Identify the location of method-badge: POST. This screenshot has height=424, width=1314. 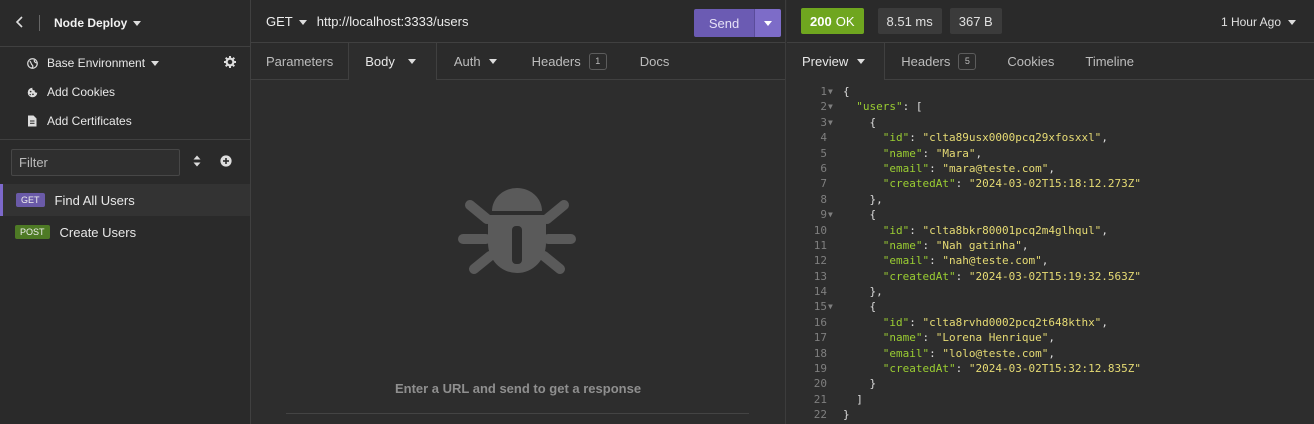
(32, 232).